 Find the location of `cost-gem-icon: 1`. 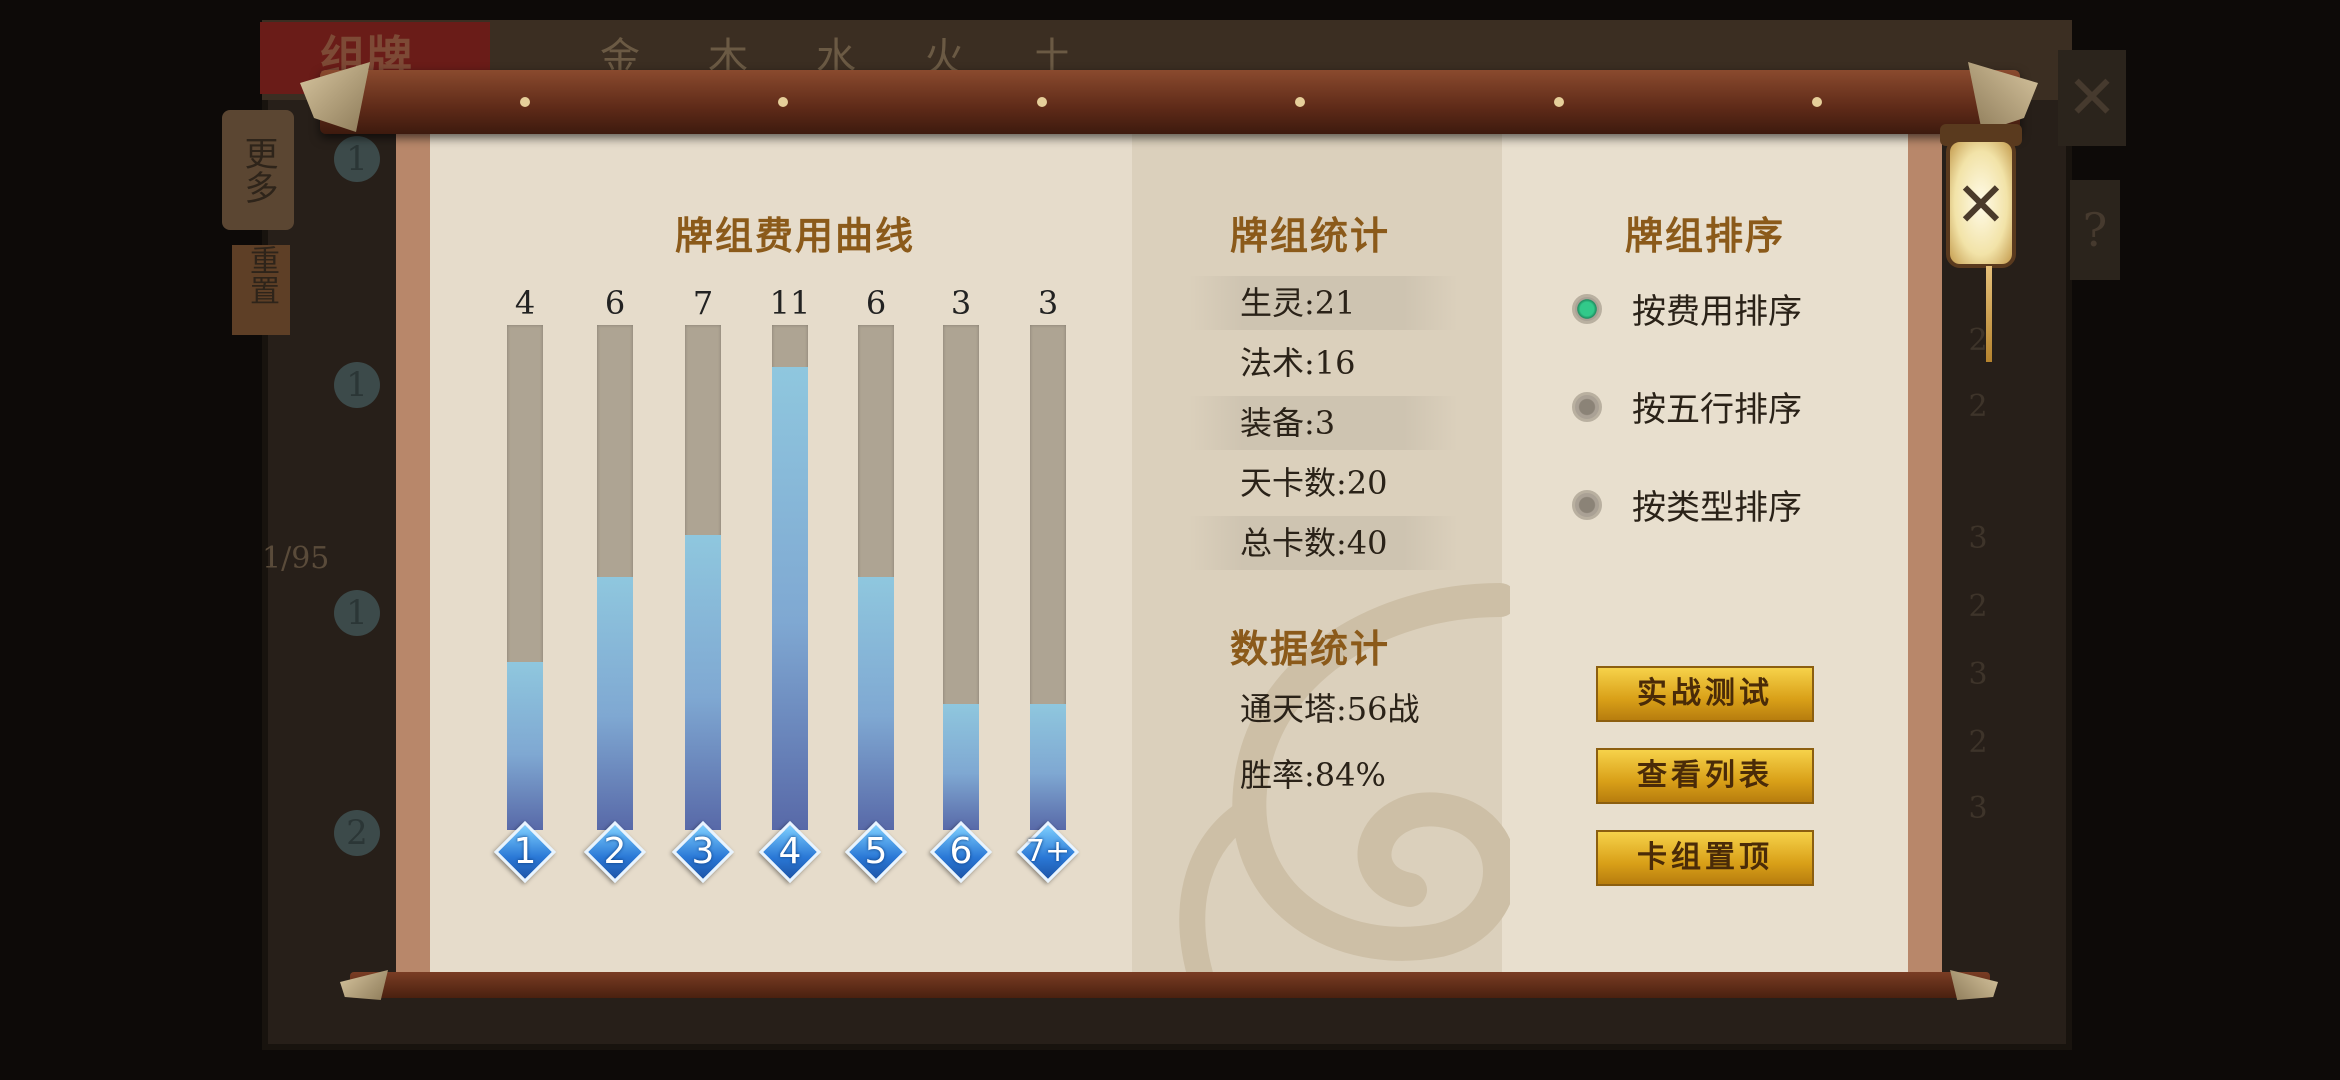

cost-gem-icon: 1 is located at coordinates (525, 852).